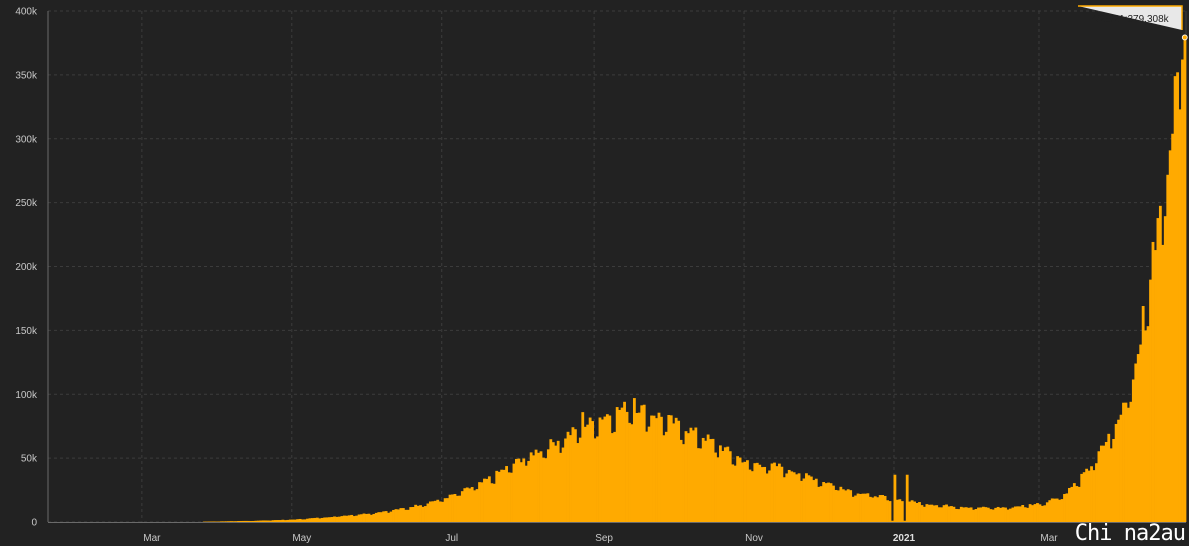 Image resolution: width=1189 pixels, height=546 pixels. What do you see at coordinates (26, 395) in the screenshot?
I see `y-tick-label: 100k` at bounding box center [26, 395].